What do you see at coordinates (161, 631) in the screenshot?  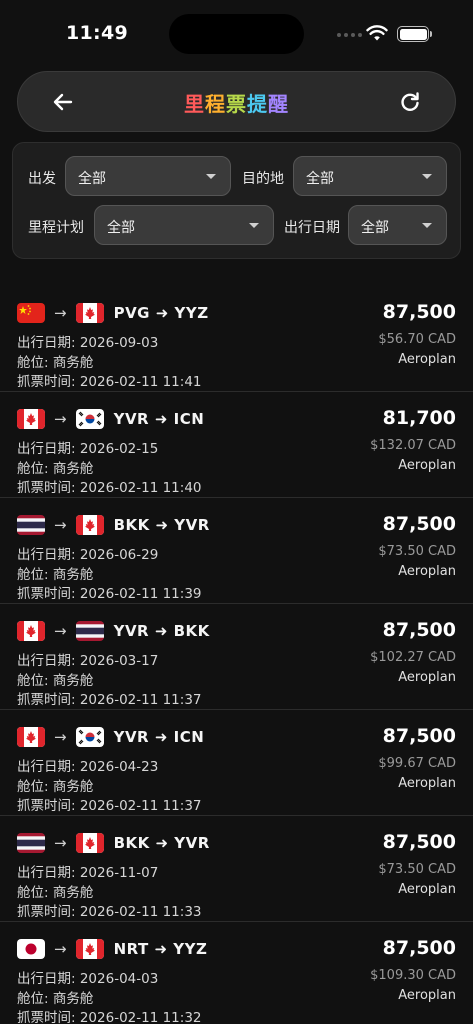 I see `route-codes: YVR ➜ BKK` at bounding box center [161, 631].